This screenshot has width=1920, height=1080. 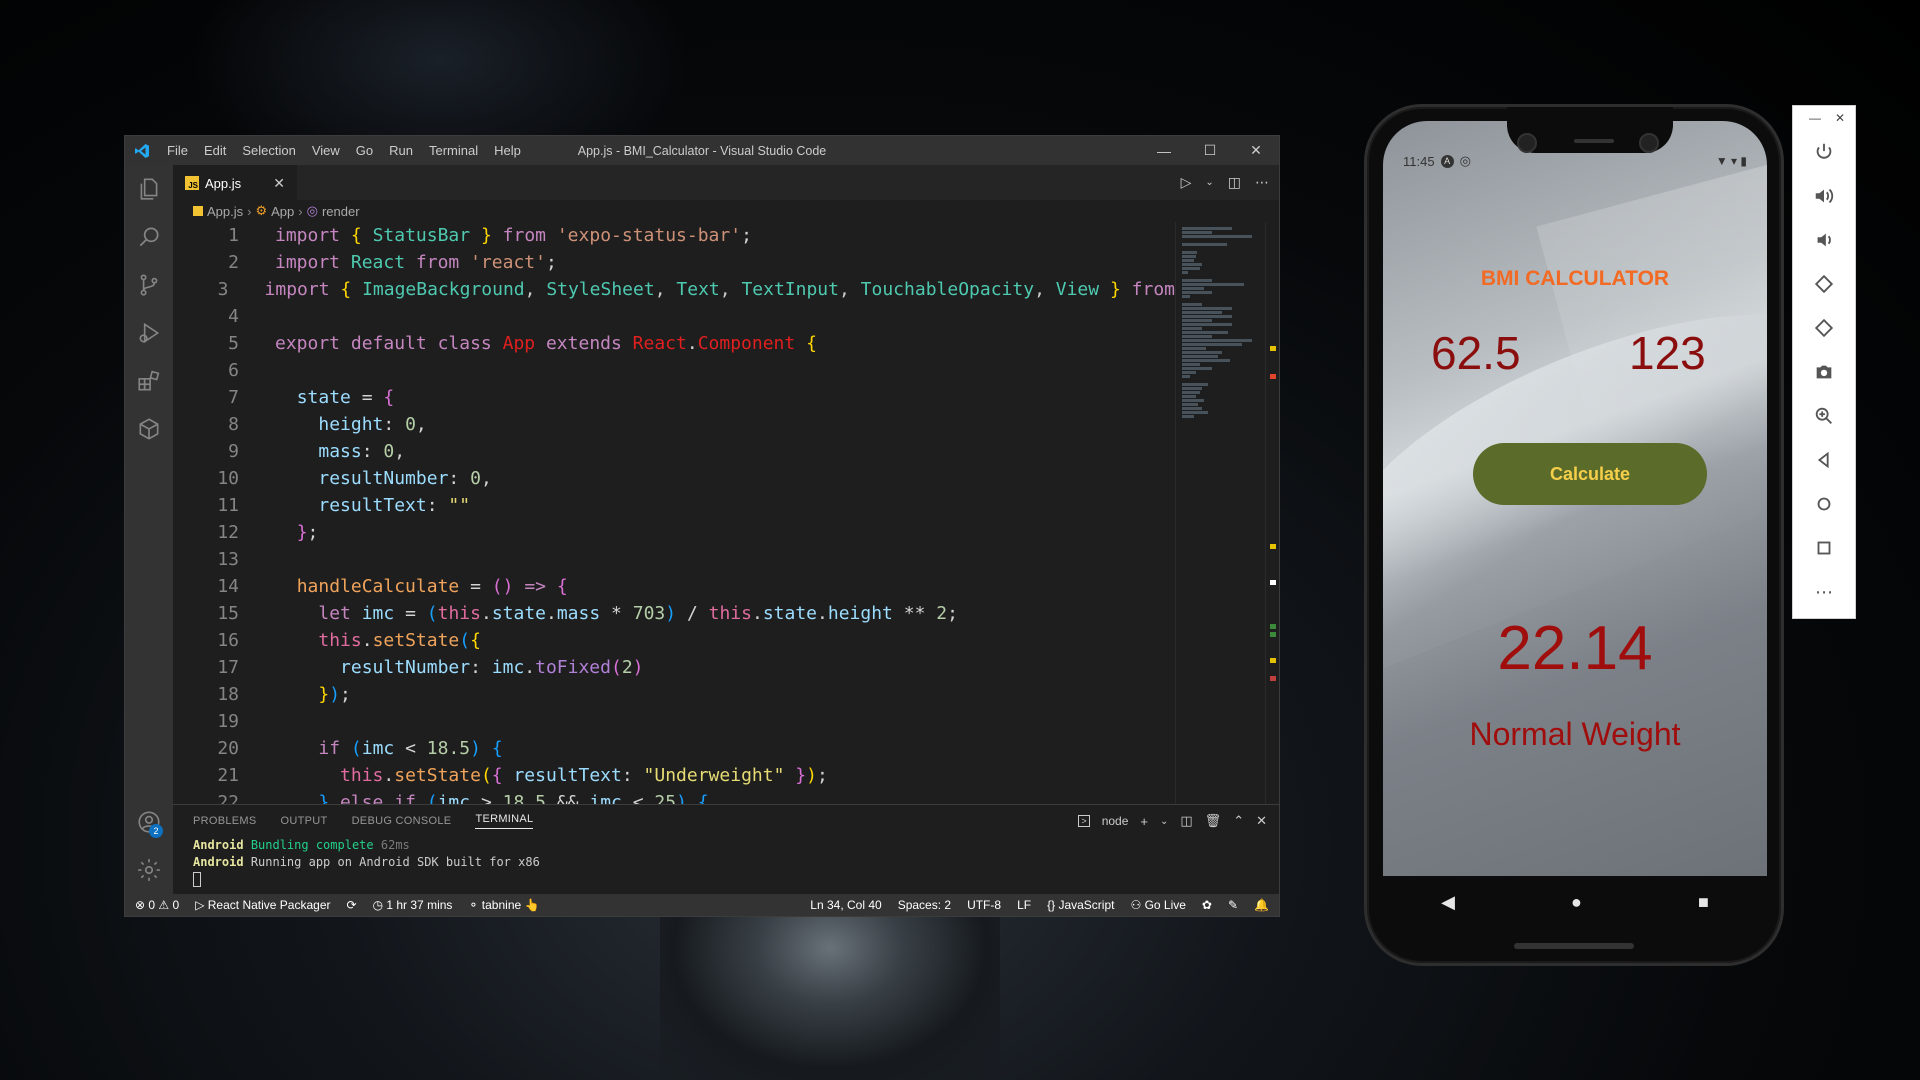 I want to click on home-icon, so click(x=1824, y=504).